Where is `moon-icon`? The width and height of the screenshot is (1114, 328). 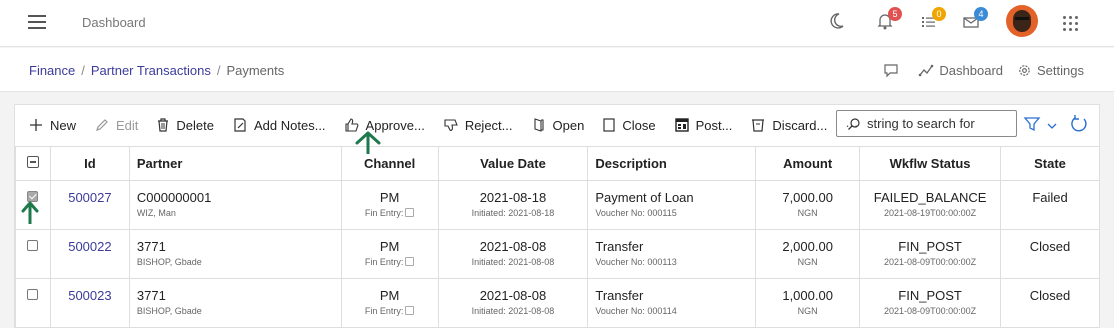
moon-icon is located at coordinates (842, 23).